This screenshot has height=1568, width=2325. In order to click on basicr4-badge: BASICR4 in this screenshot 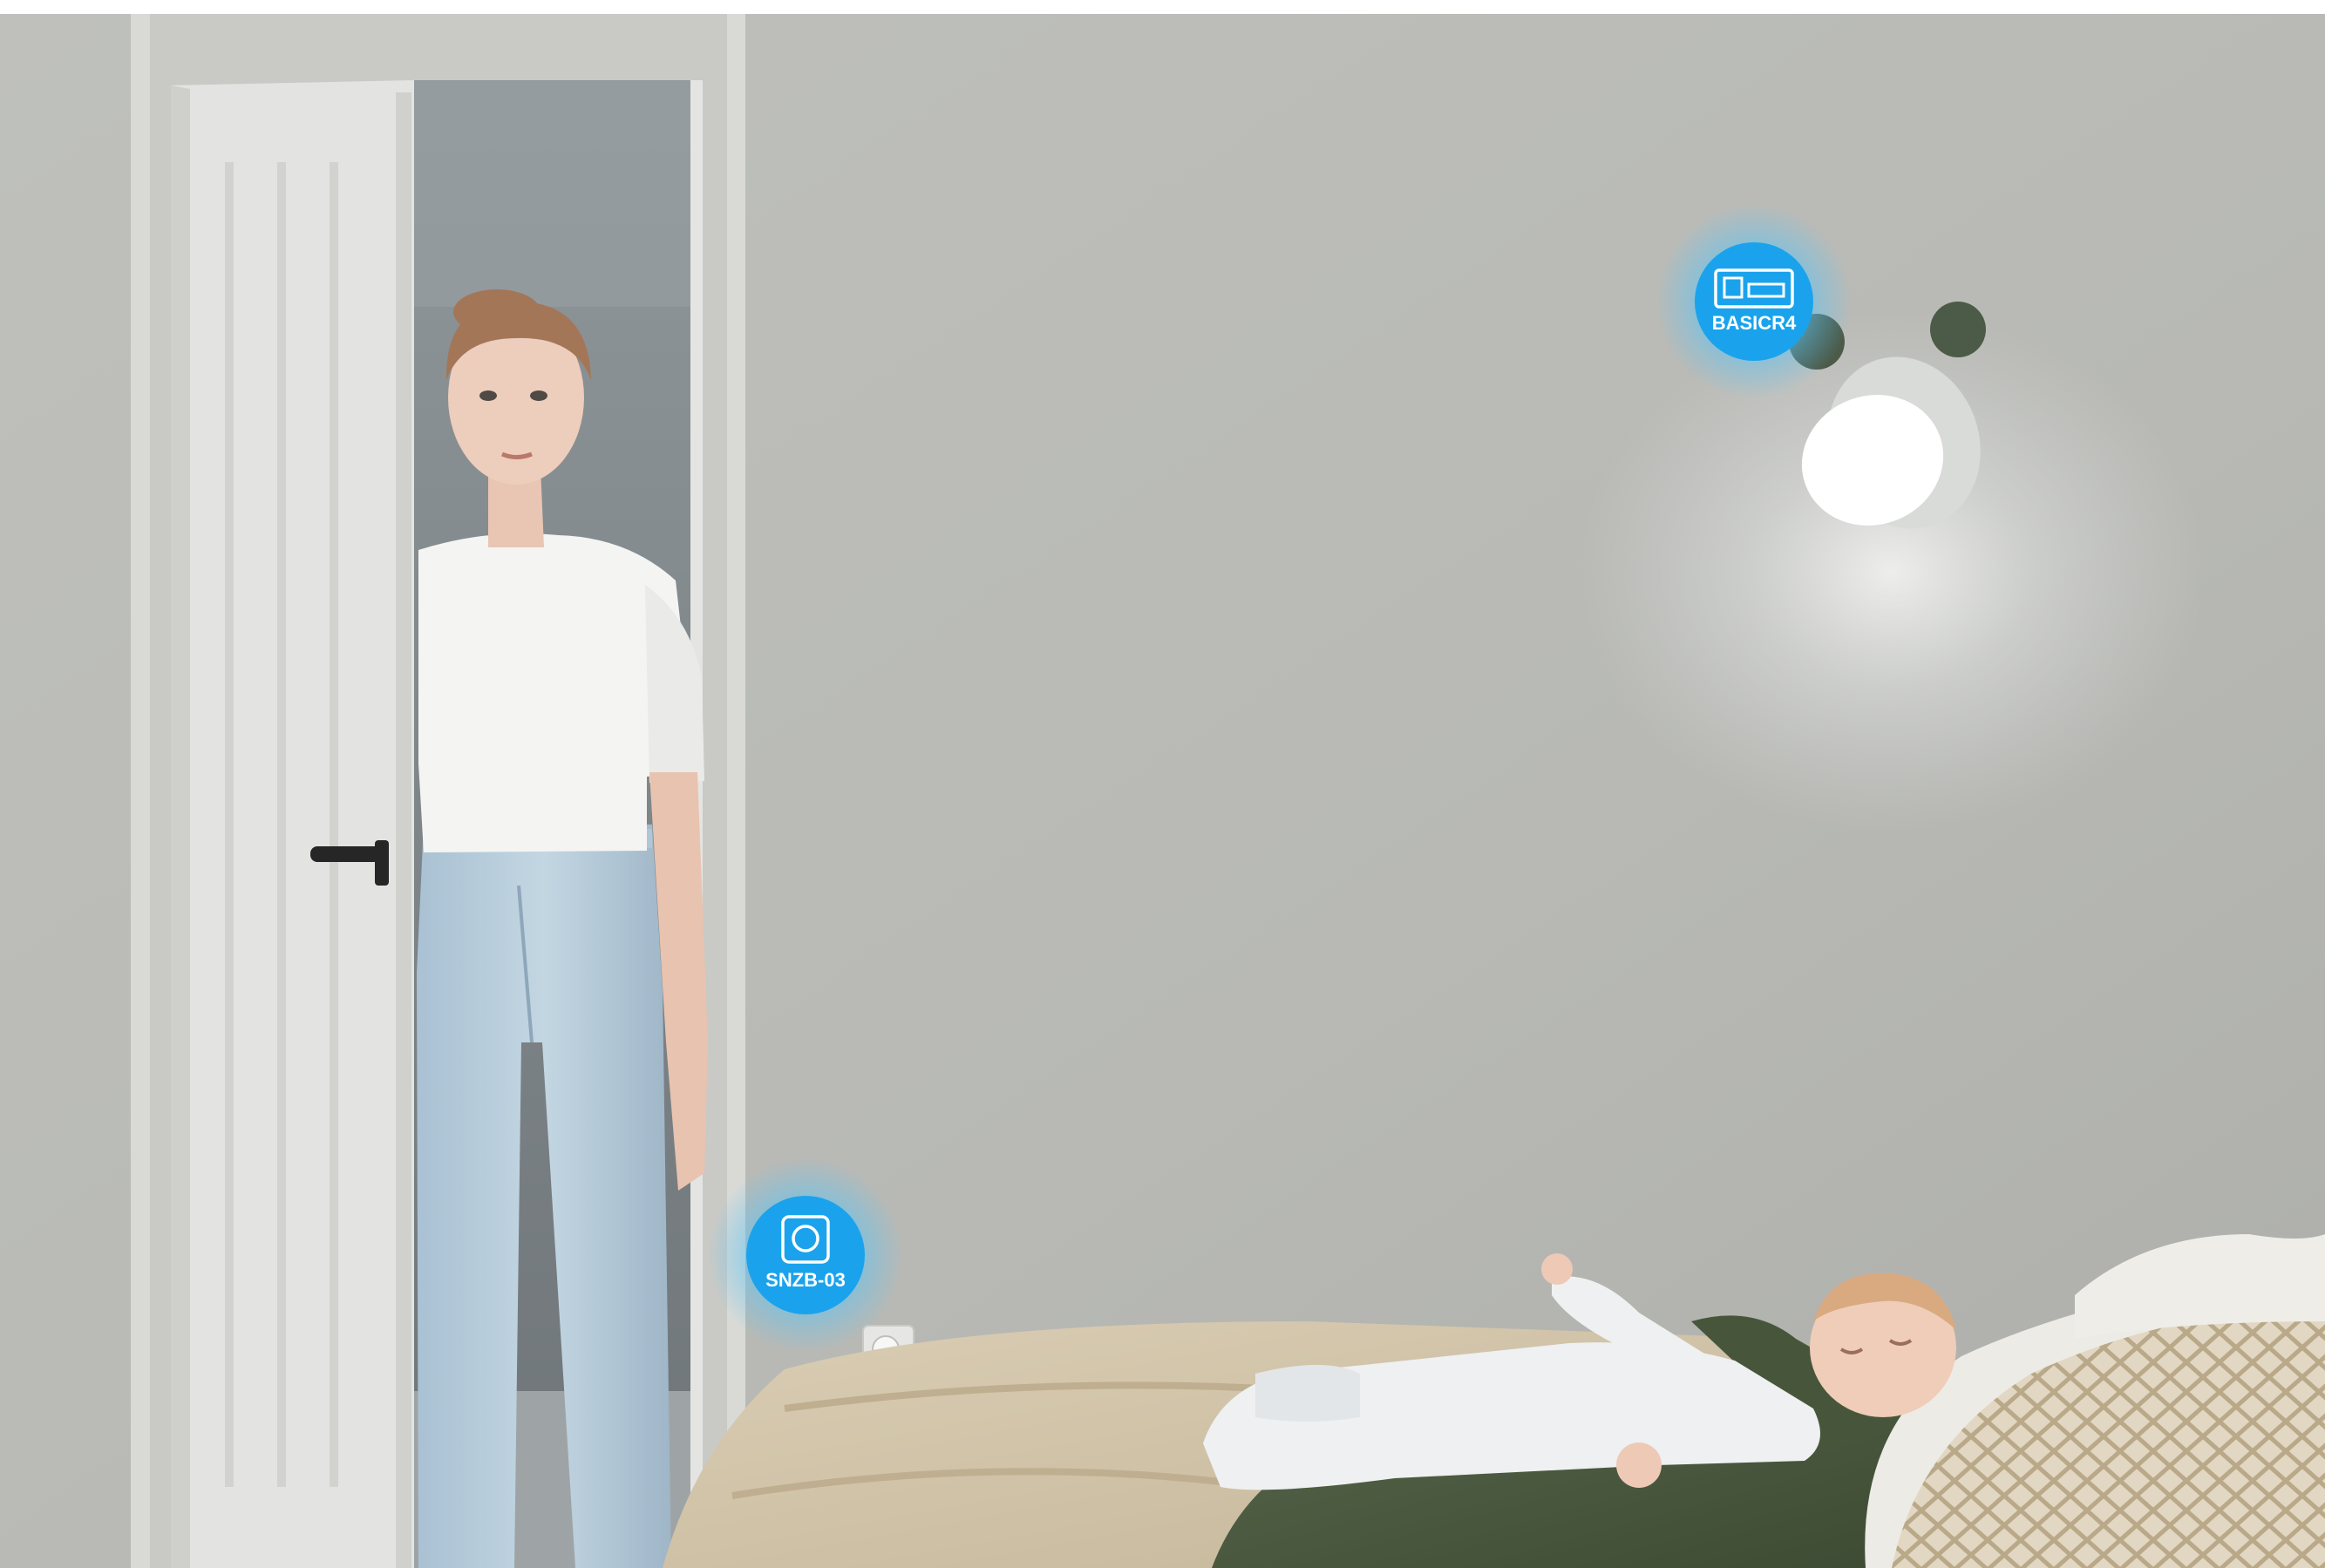, I will do `click(1754, 301)`.